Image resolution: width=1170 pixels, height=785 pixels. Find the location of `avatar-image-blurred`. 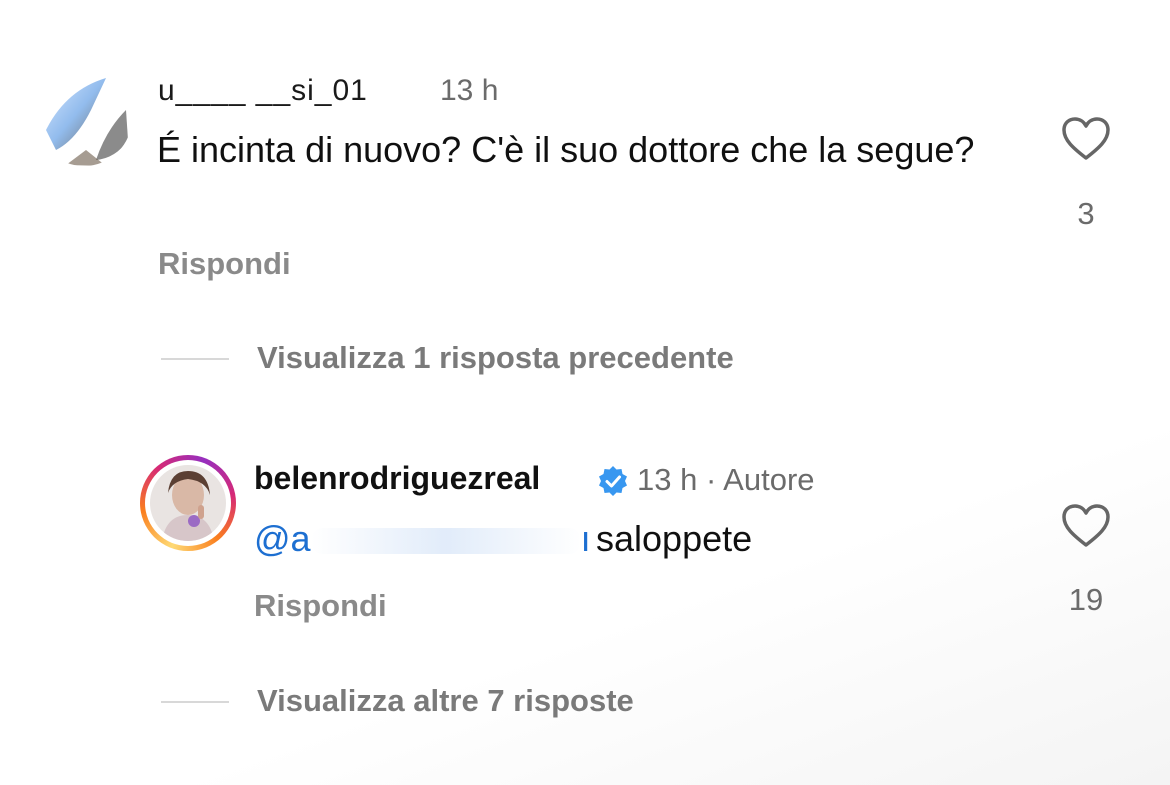

avatar-image-blurred is located at coordinates (84, 118).